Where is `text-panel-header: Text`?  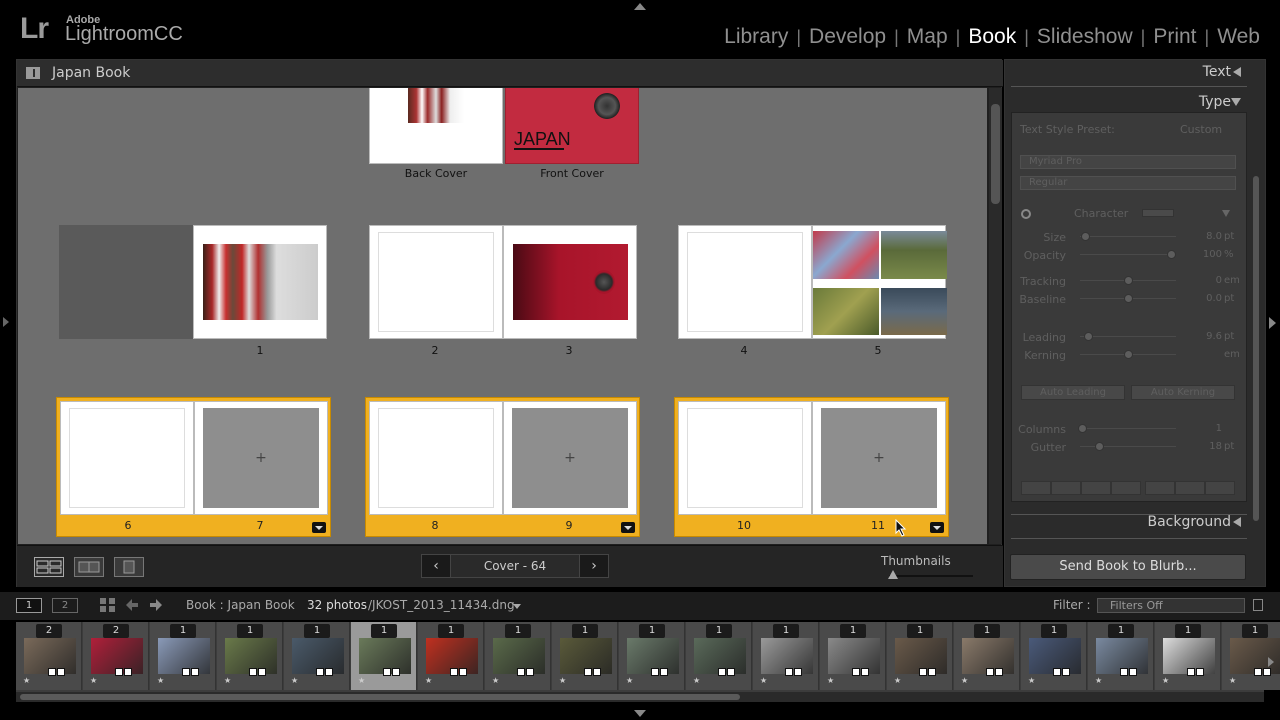 text-panel-header: Text is located at coordinates (1217, 72).